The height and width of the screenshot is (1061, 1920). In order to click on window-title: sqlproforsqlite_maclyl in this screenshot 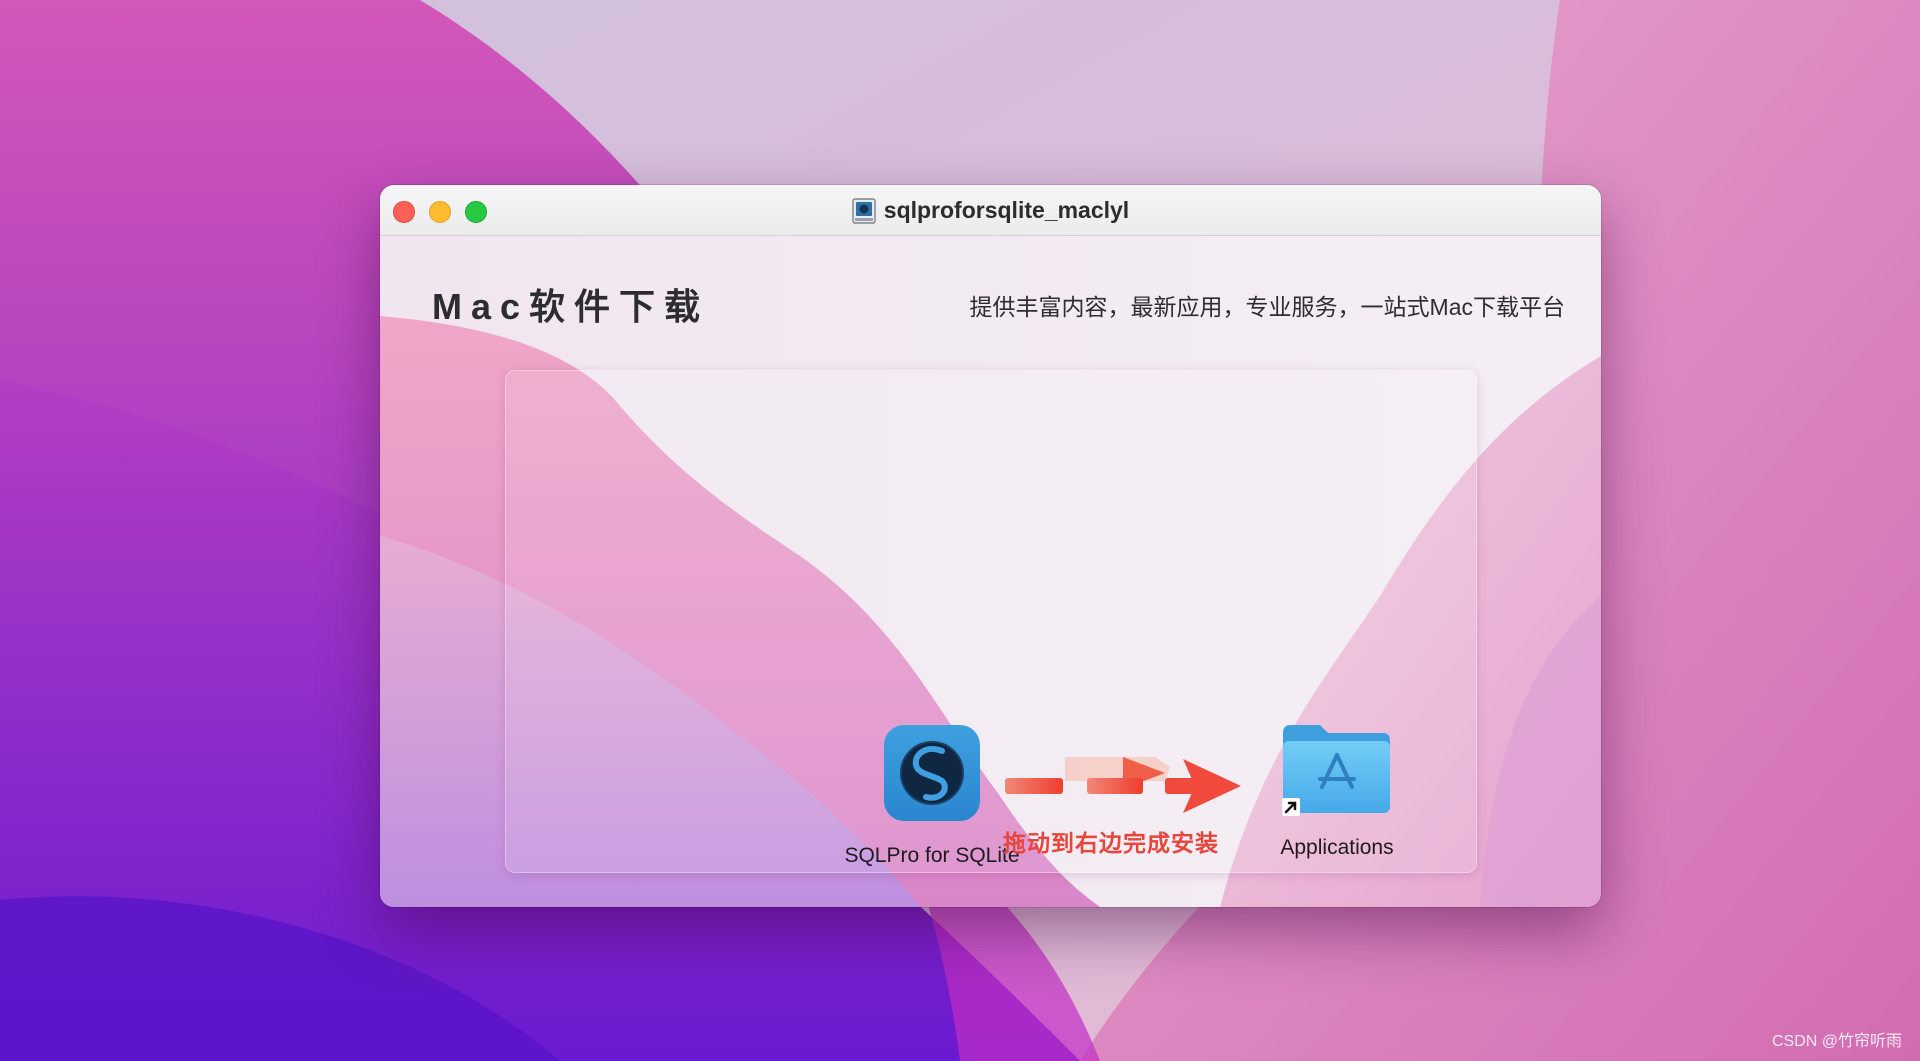, I will do `click(1006, 210)`.